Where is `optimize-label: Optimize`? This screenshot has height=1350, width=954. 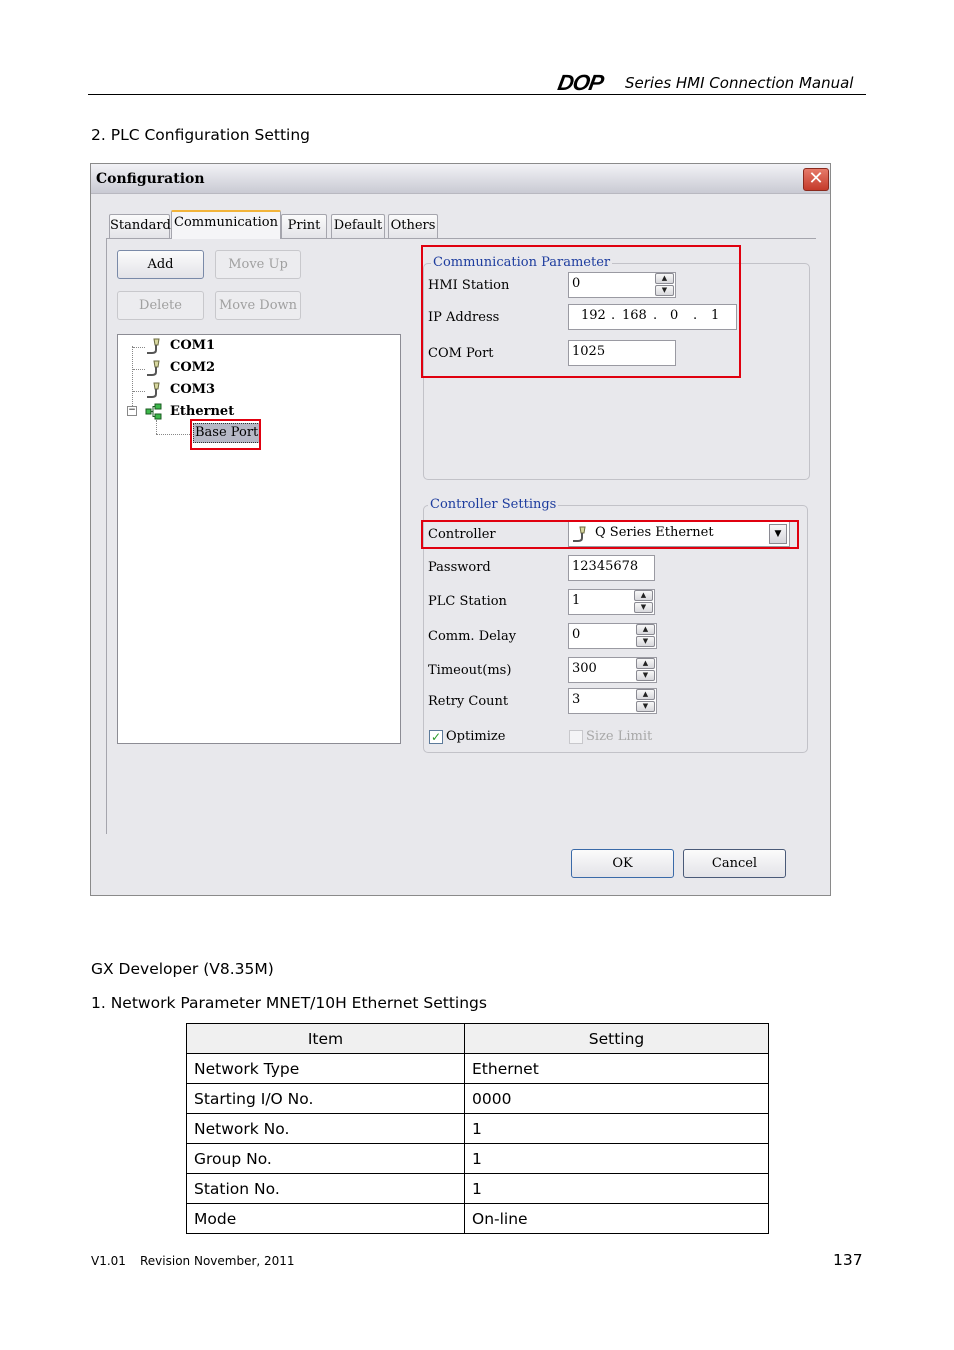 optimize-label: Optimize is located at coordinates (476, 736).